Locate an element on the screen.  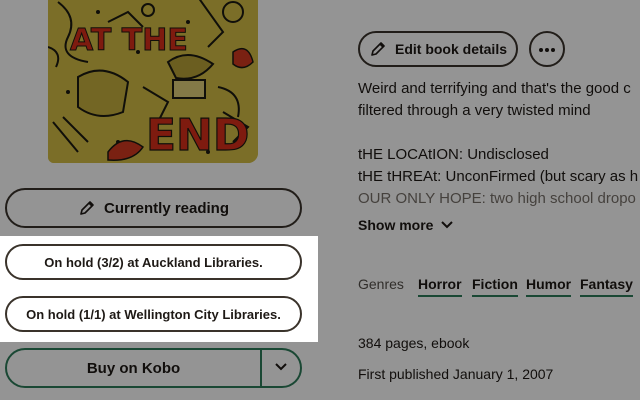
buy-label: Buy on Kobo is located at coordinates (133, 368).